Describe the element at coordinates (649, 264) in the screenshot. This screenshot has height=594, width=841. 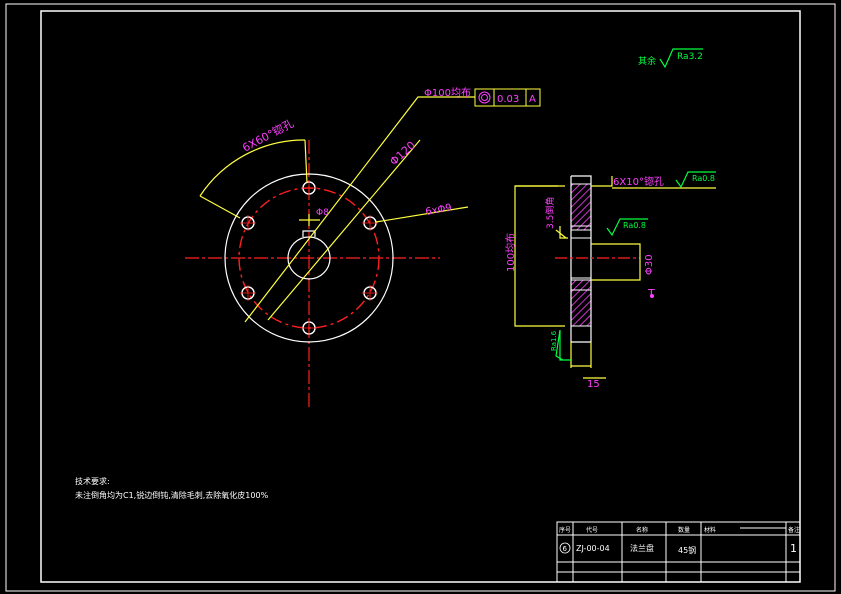
I see `dim-bore: Φ30` at that location.